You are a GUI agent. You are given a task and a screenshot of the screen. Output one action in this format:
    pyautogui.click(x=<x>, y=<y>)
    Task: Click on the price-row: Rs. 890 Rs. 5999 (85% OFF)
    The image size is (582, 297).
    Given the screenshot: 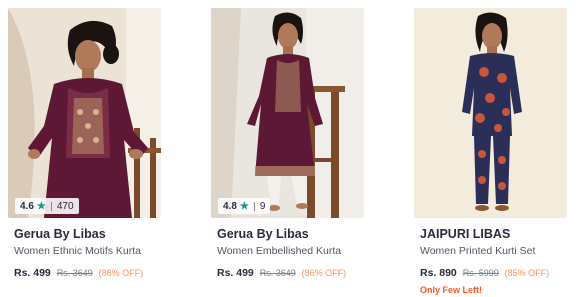 What is the action you would take?
    pyautogui.click(x=493, y=273)
    